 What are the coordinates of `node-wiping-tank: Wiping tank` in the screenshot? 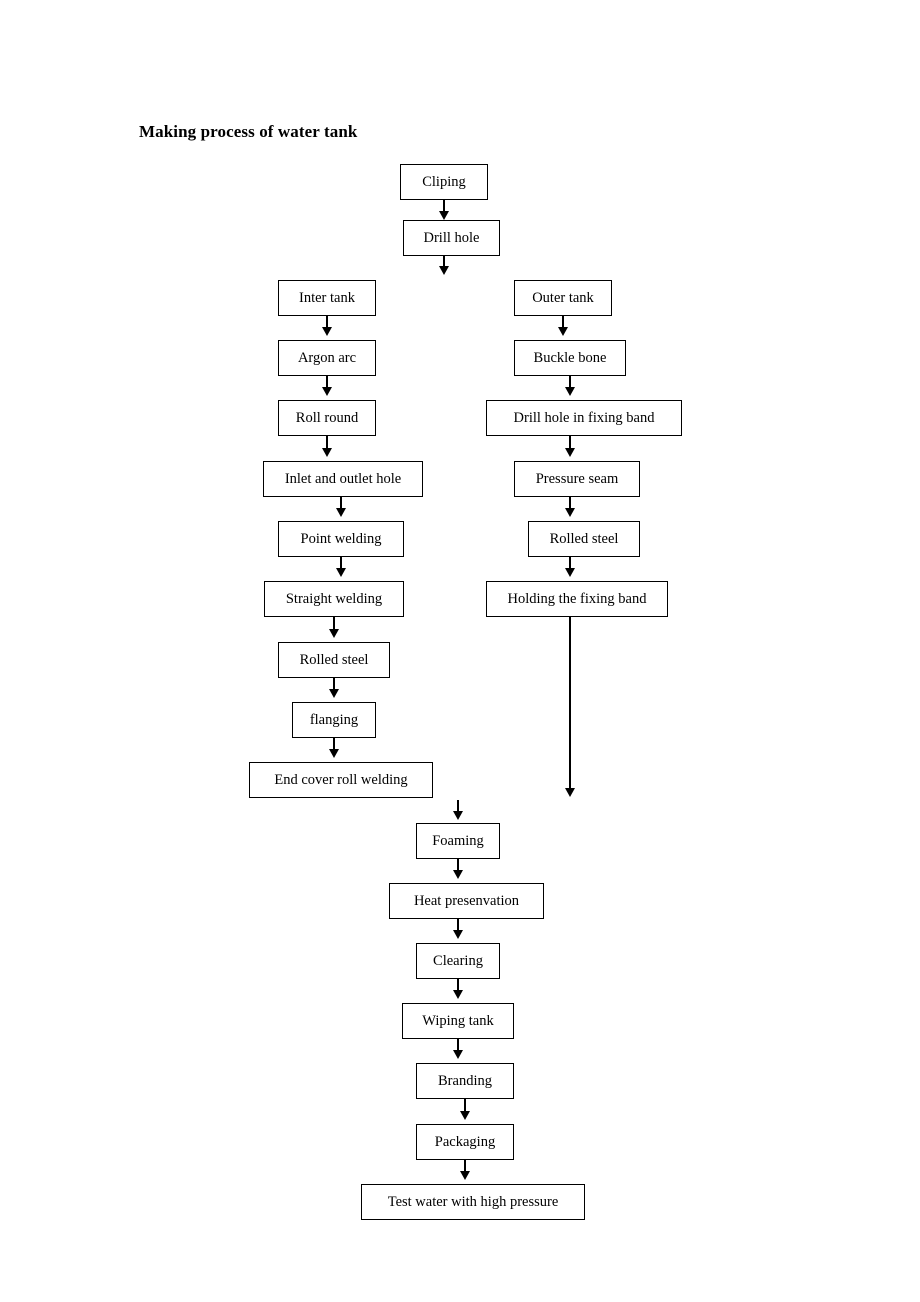 It's located at (458, 1021).